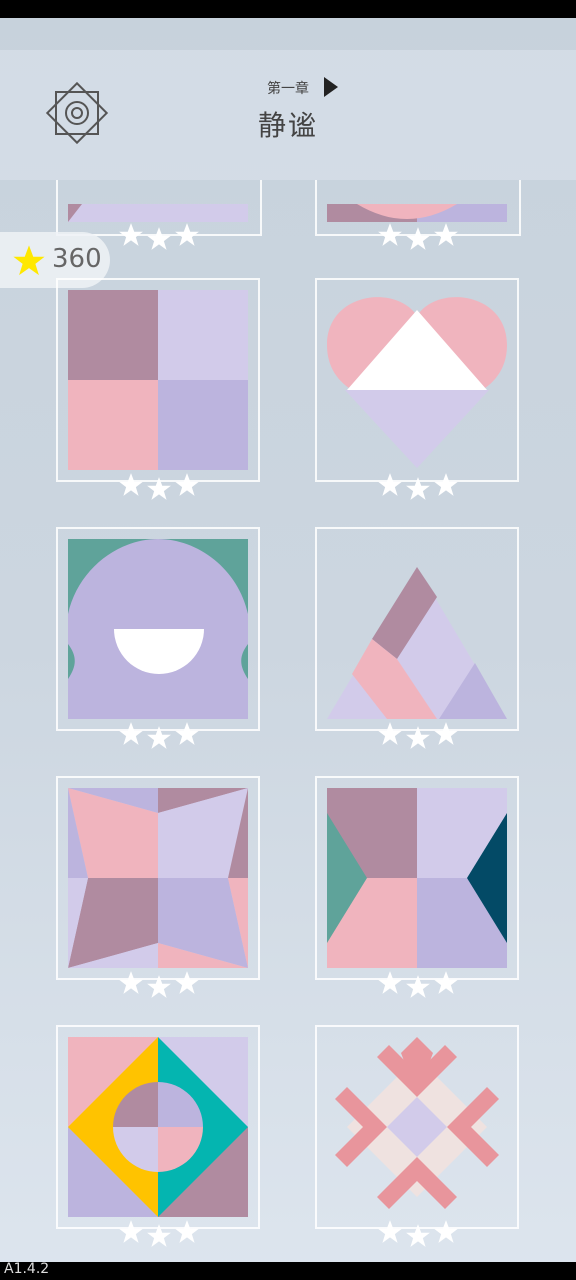 The image size is (576, 1280). What do you see at coordinates (288, 9) in the screenshot?
I see `status-bar` at bounding box center [288, 9].